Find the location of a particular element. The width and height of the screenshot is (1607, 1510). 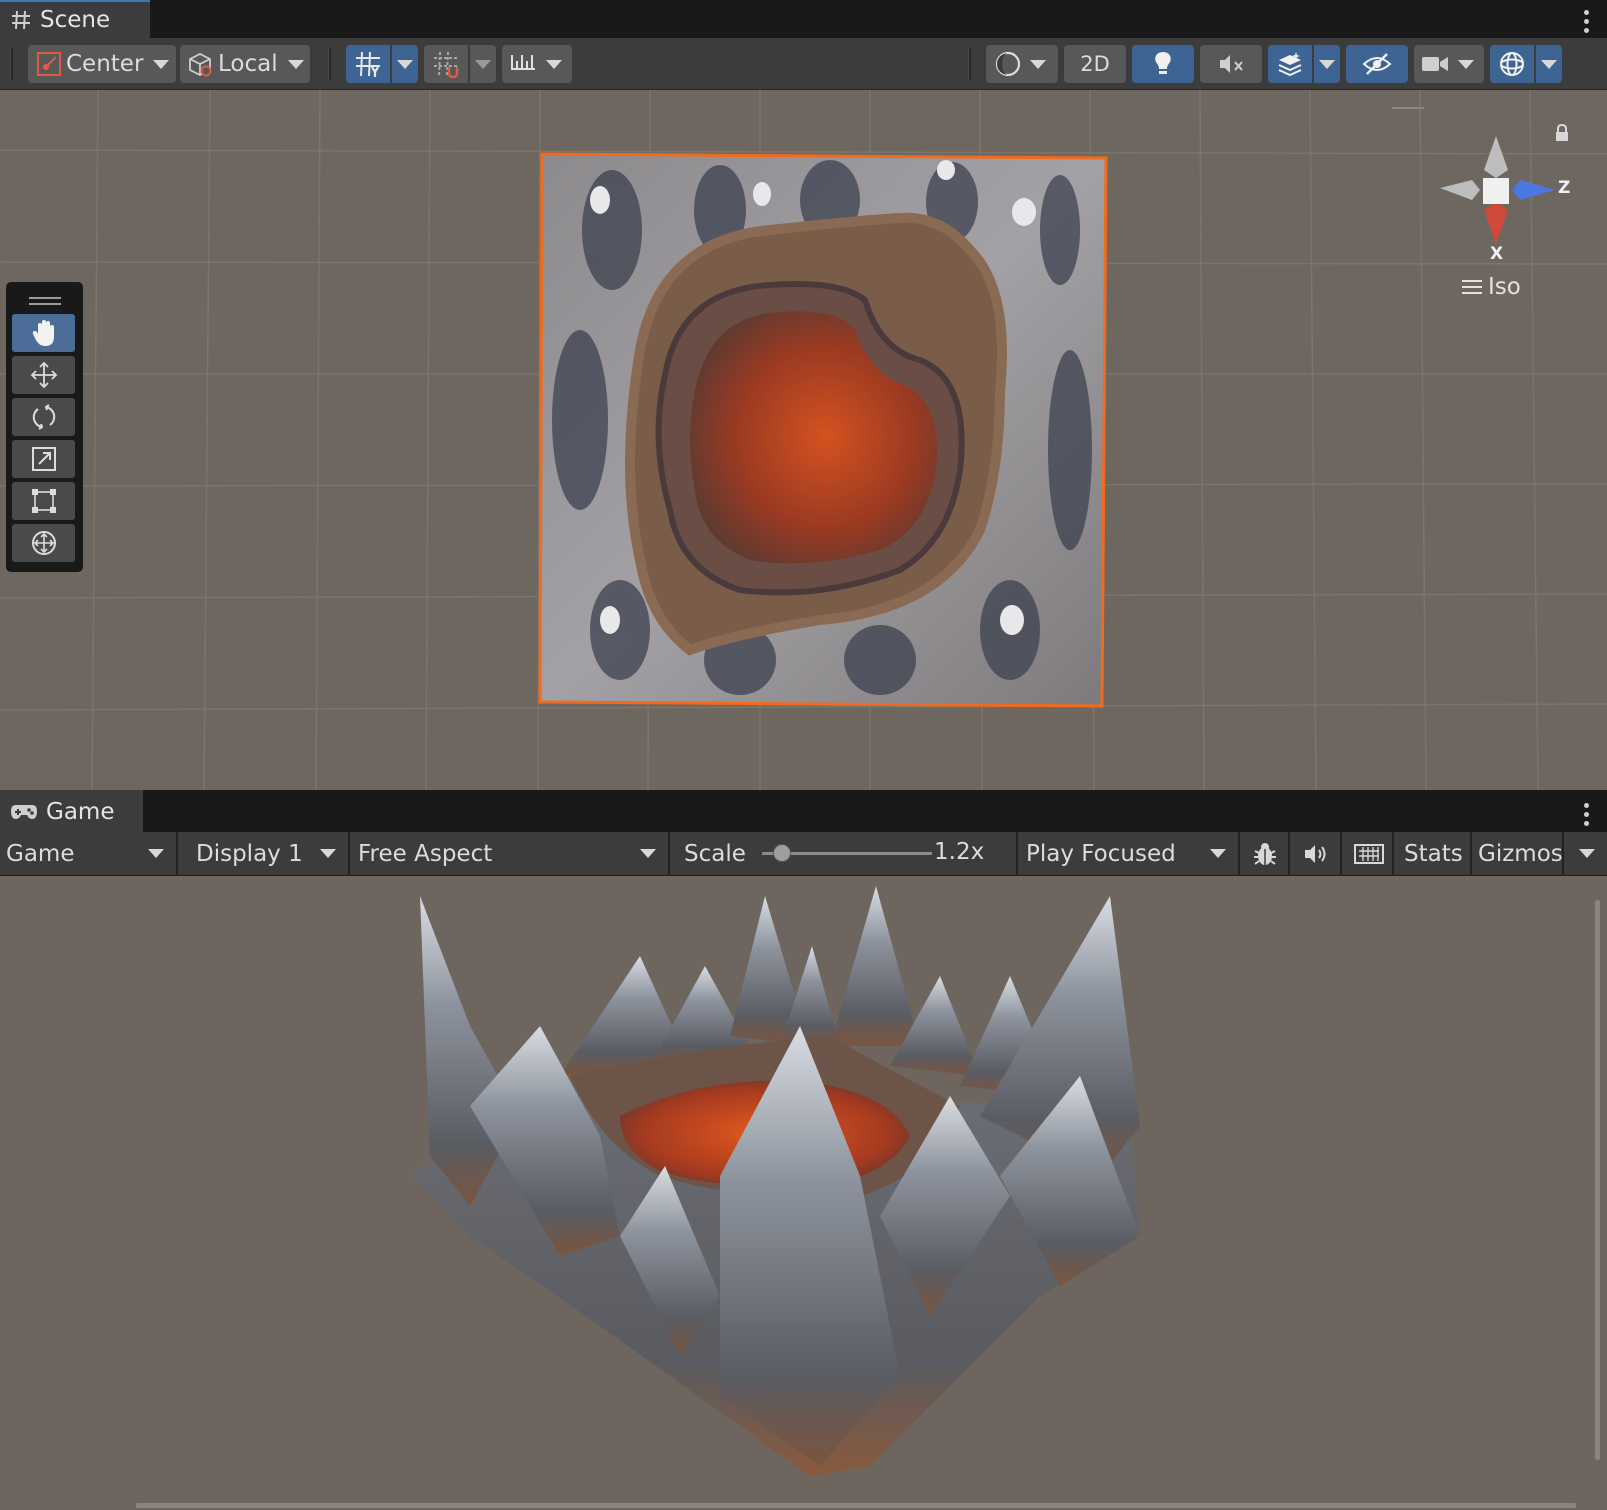

gizmo-axis-z-label: Z is located at coordinates (1564, 188).